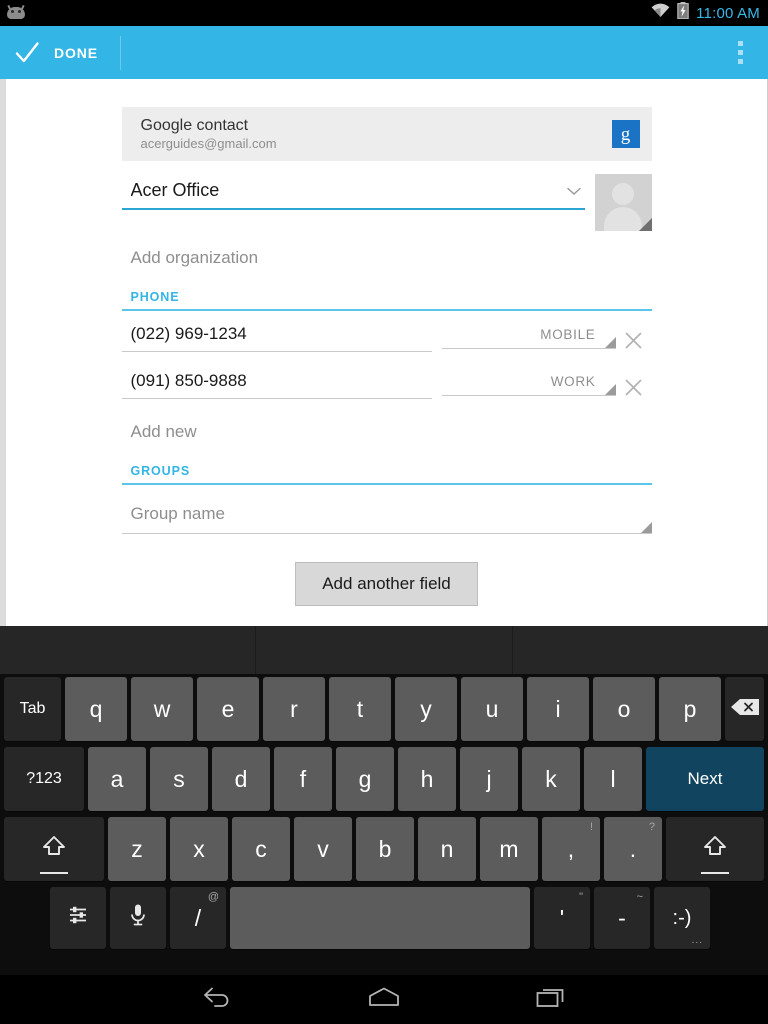 Image resolution: width=768 pixels, height=1024 pixels. Describe the element at coordinates (365, 779) in the screenshot. I see `key-g: g` at that location.